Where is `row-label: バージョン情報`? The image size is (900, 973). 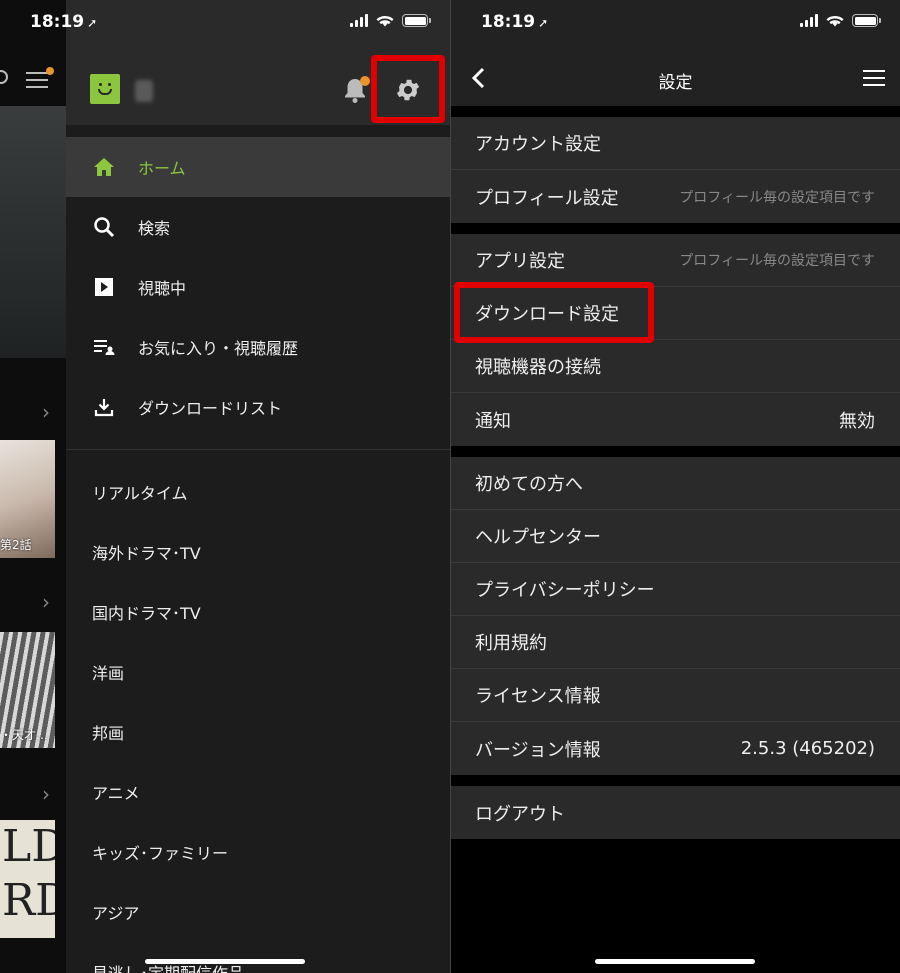
row-label: バージョン情報 is located at coordinates (538, 750).